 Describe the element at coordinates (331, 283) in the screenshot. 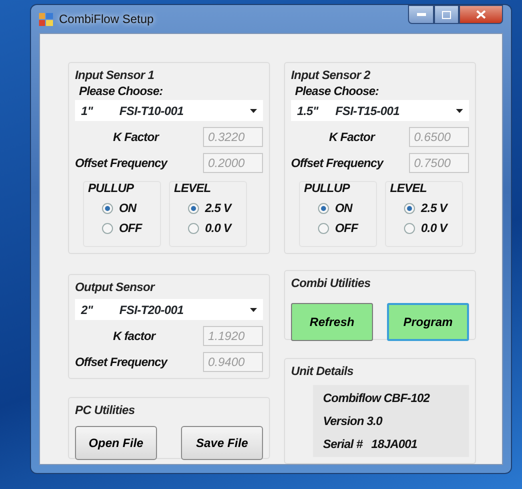

I see `group-title: Combi Utilities` at that location.